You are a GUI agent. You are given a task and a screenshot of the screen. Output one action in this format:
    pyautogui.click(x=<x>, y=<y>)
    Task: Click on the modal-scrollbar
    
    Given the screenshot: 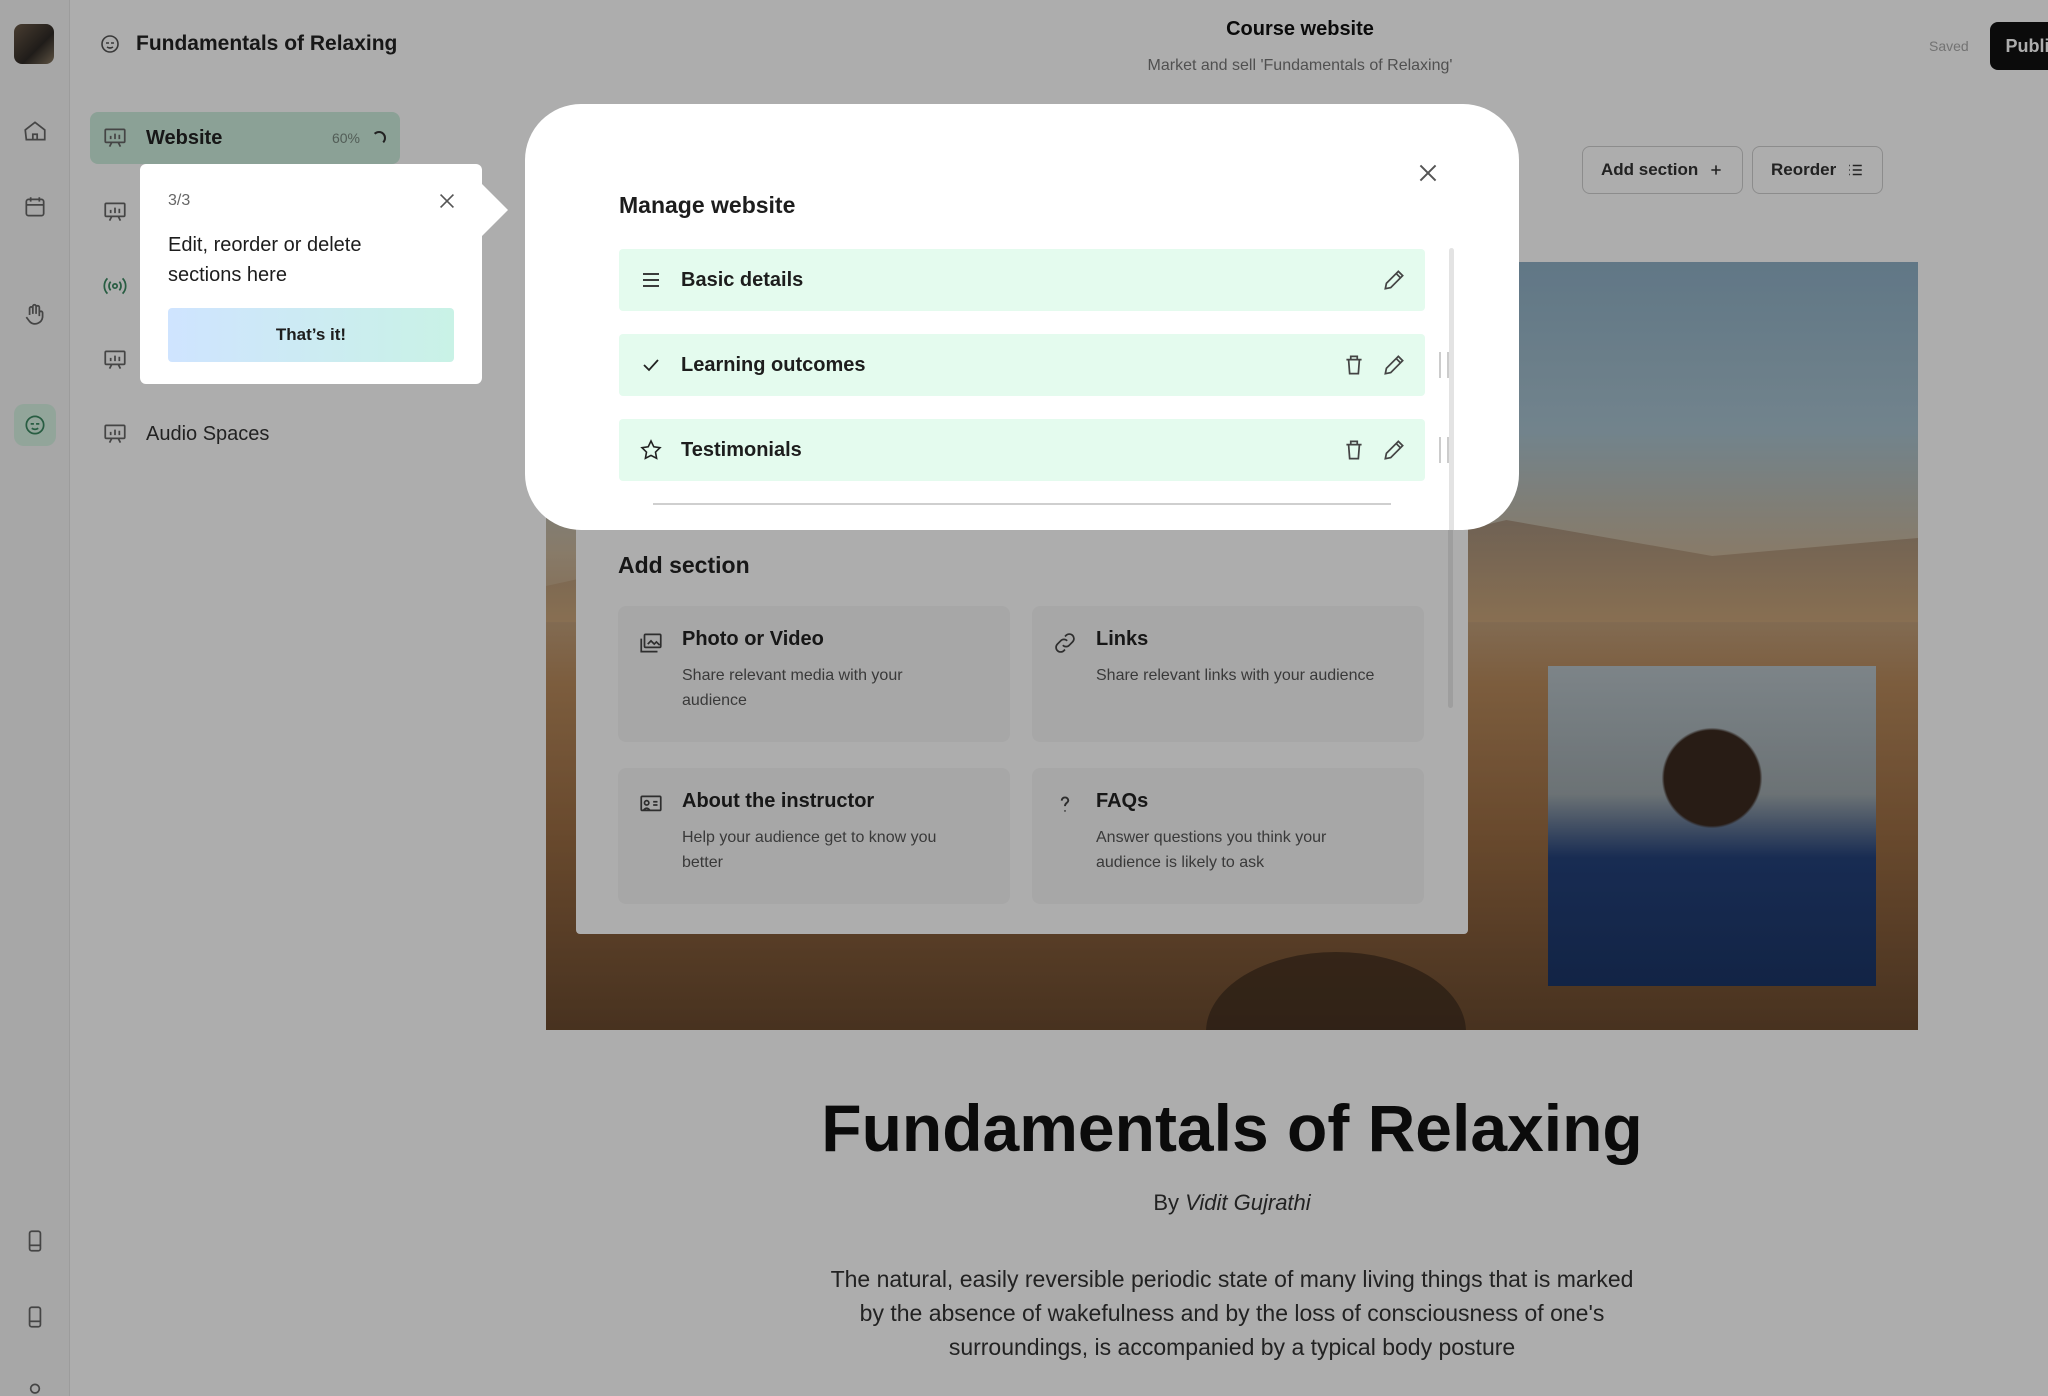 What is the action you would take?
    pyautogui.click(x=1451, y=389)
    